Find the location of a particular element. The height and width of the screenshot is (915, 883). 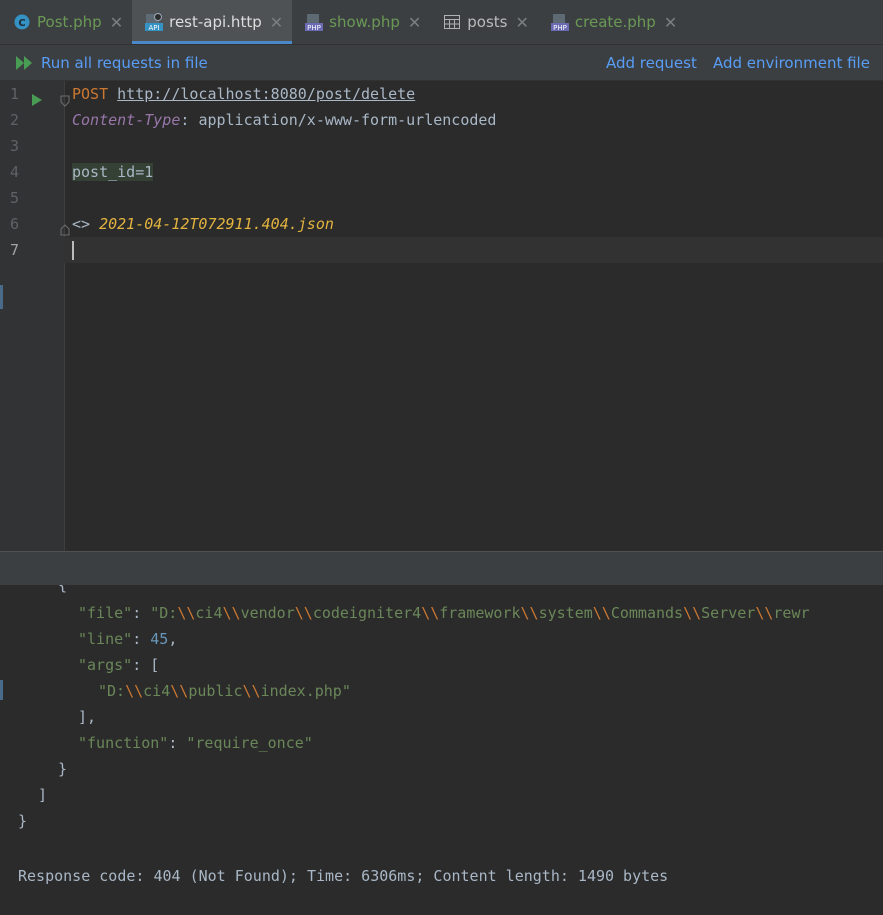

console-line: ], is located at coordinates (87, 717).